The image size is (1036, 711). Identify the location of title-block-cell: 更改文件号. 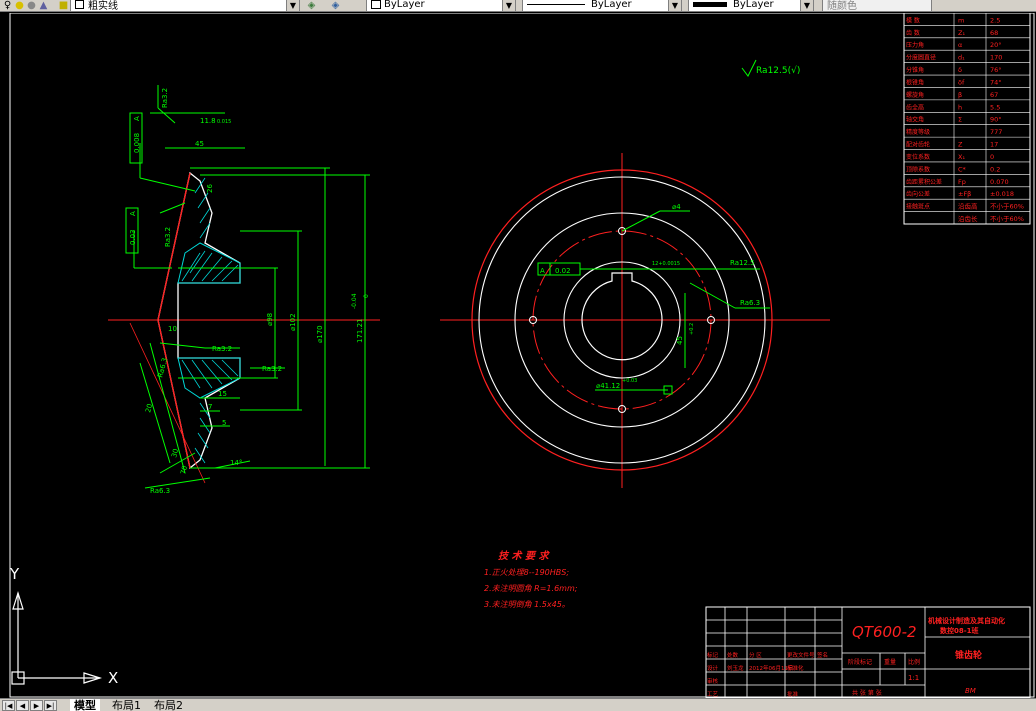
(801, 655).